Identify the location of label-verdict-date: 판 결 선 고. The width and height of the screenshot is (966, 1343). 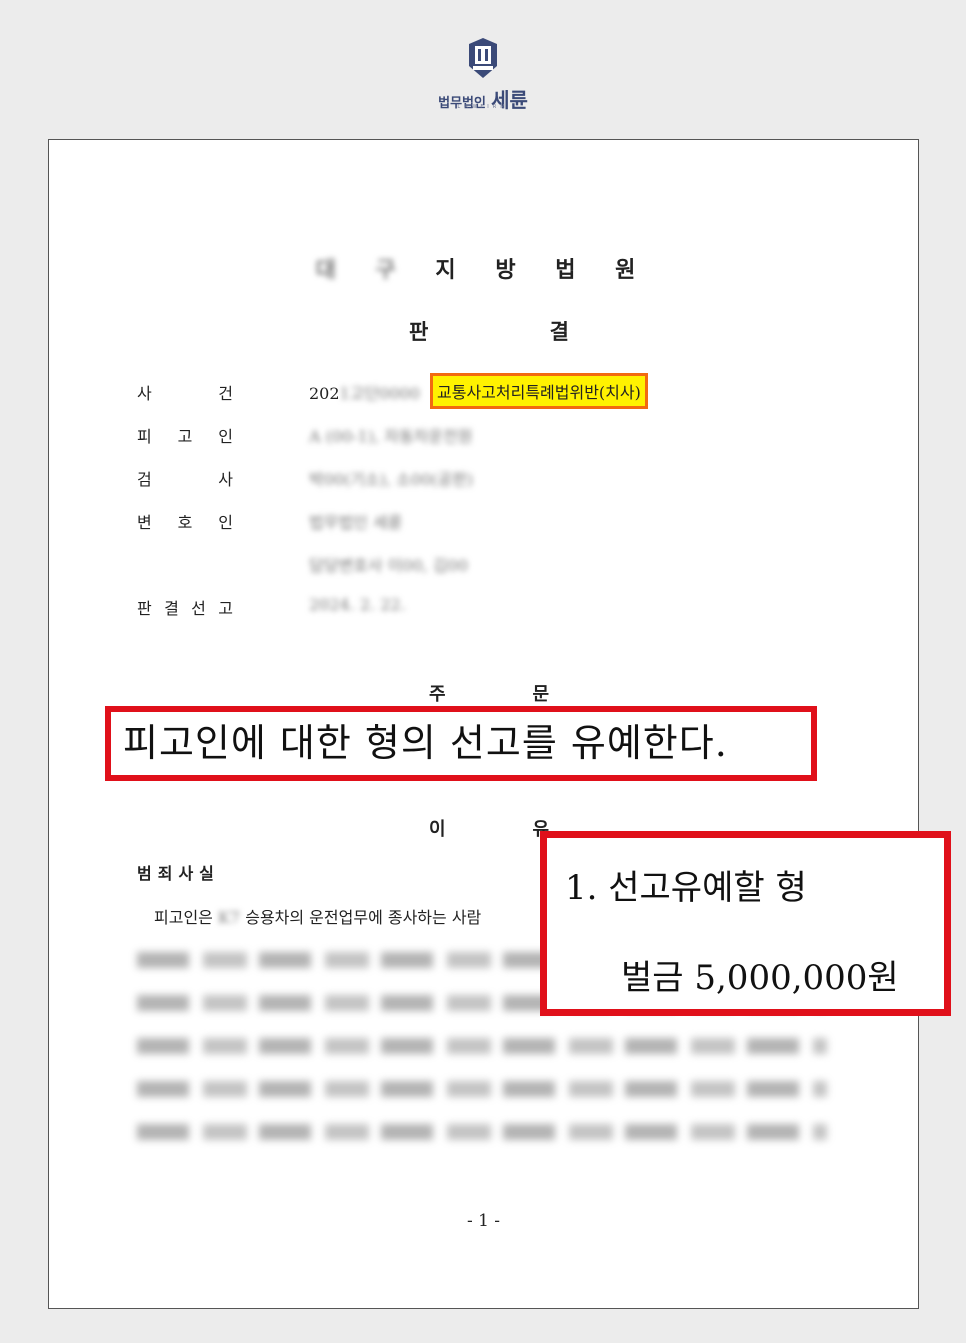
(185, 607).